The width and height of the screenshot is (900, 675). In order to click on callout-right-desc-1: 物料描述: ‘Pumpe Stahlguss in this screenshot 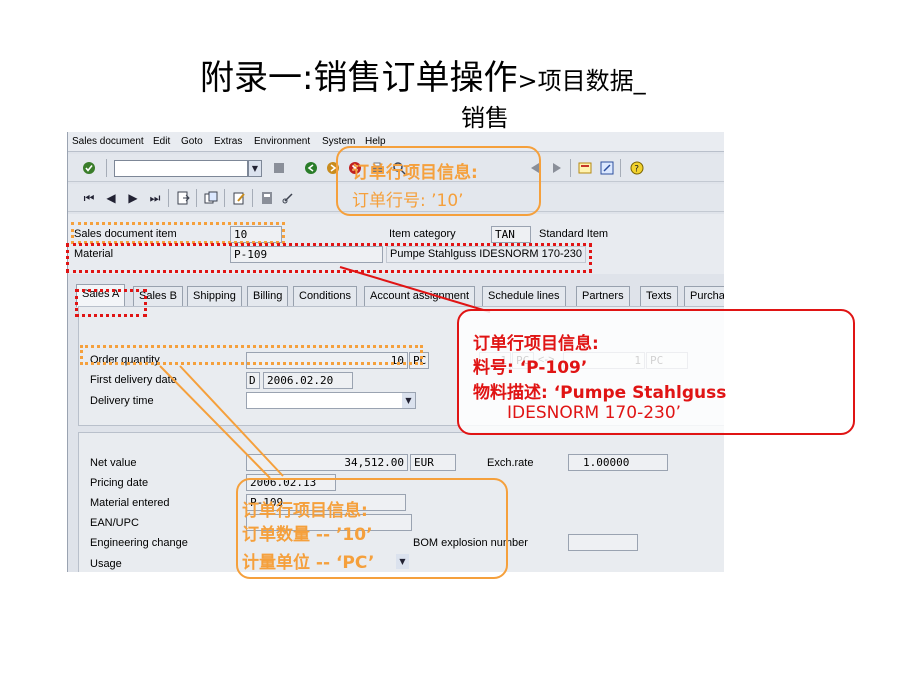, I will do `click(600, 393)`.